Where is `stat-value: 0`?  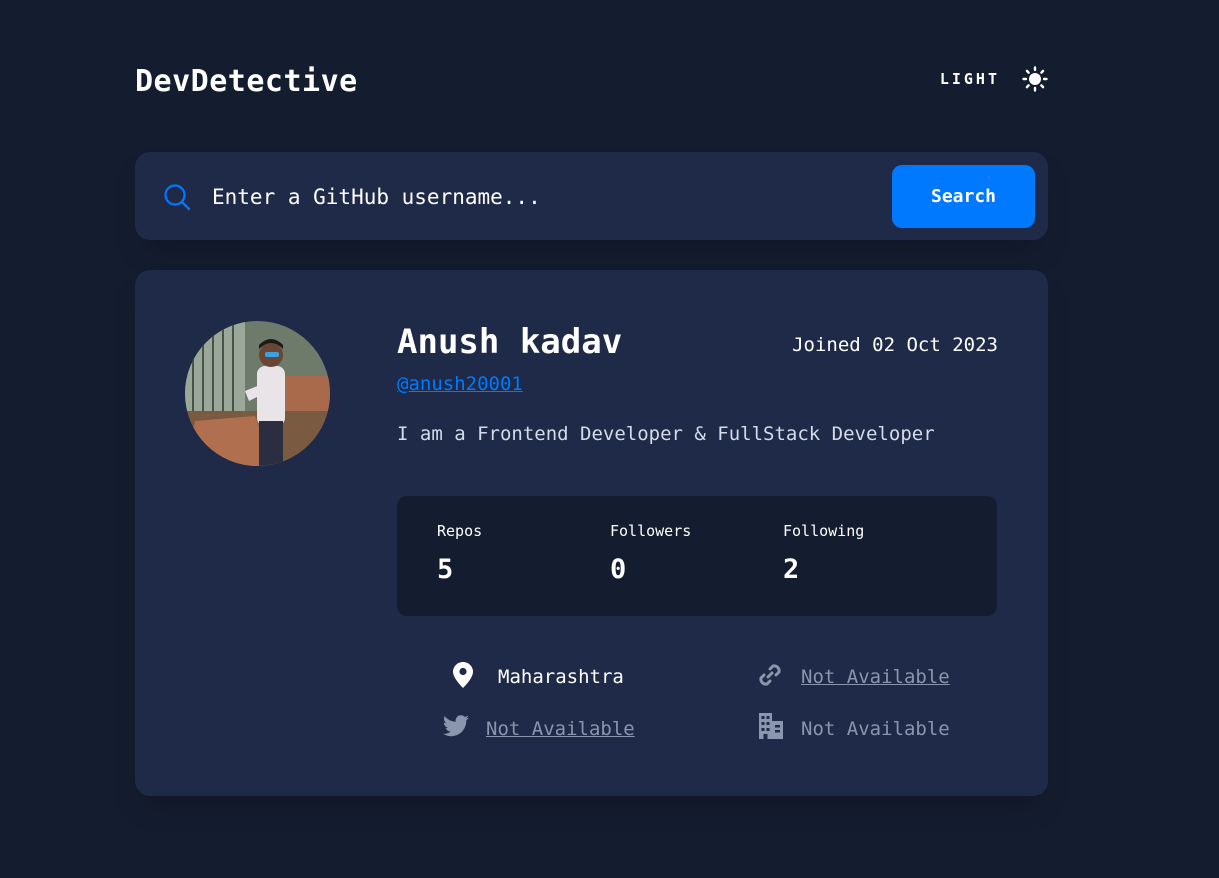
stat-value: 0 is located at coordinates (618, 569).